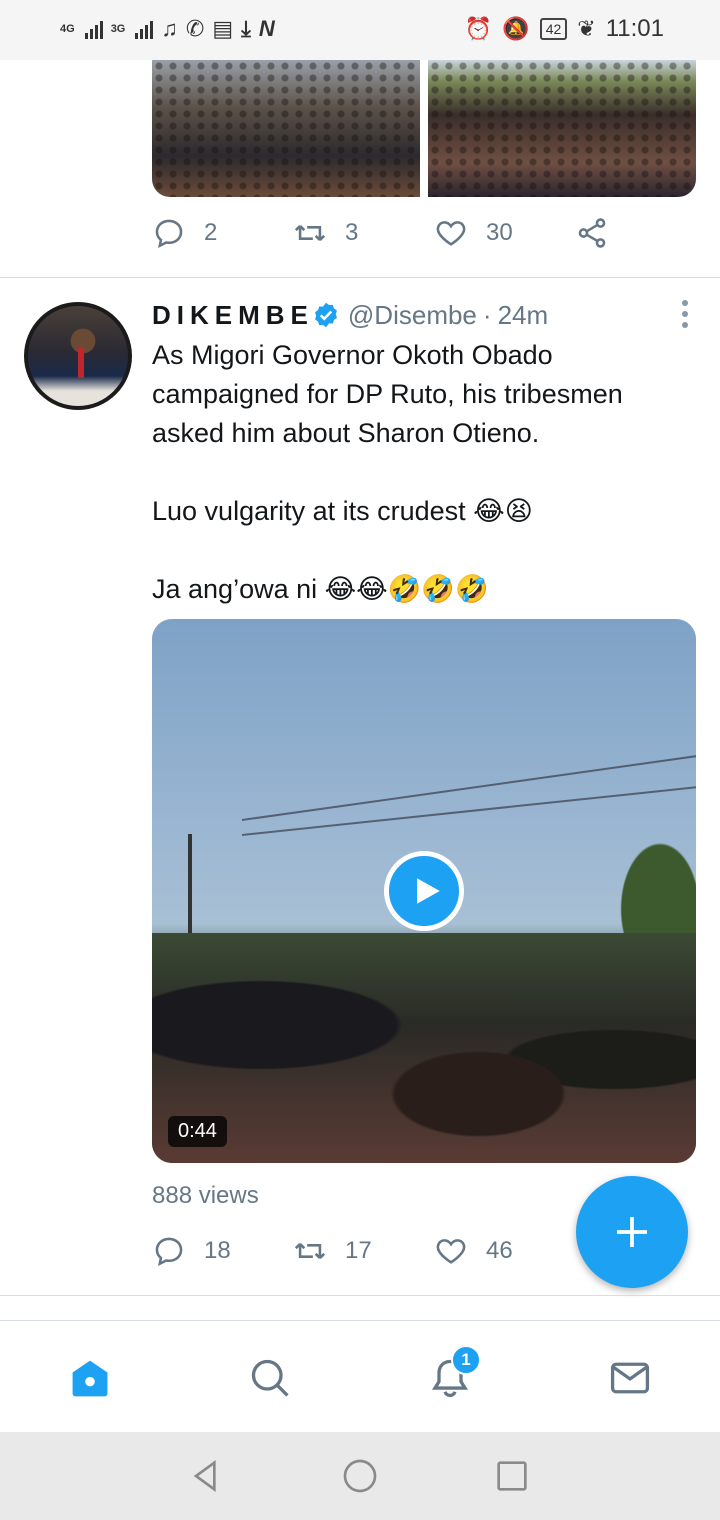 Image resolution: width=720 pixels, height=1520 pixels. What do you see at coordinates (360, 277) in the screenshot?
I see `tweet-divider` at bounding box center [360, 277].